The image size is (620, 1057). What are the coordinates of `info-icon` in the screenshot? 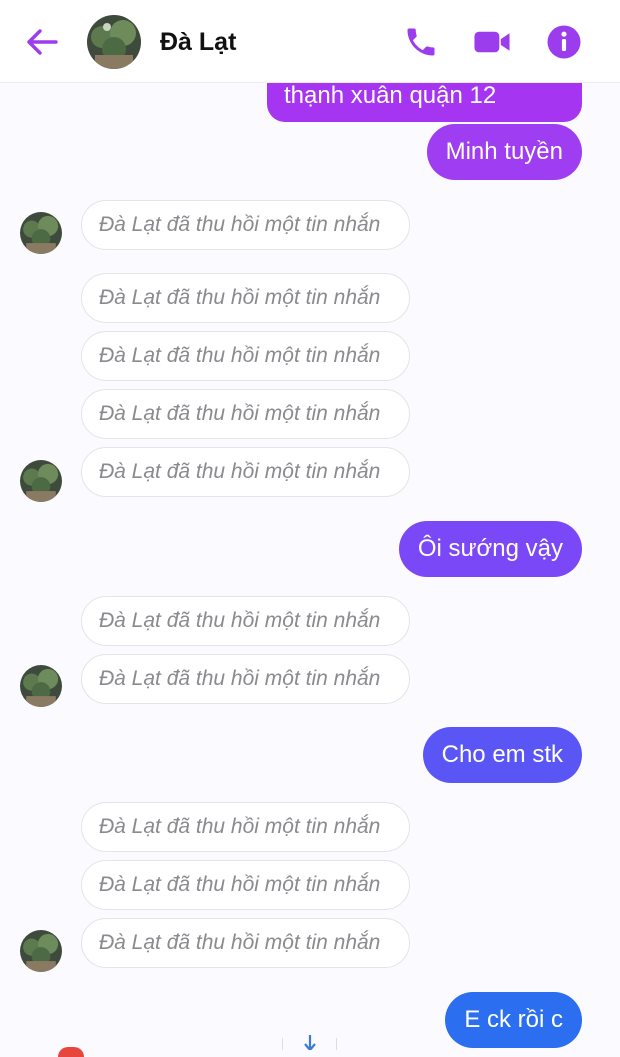 It's located at (564, 42).